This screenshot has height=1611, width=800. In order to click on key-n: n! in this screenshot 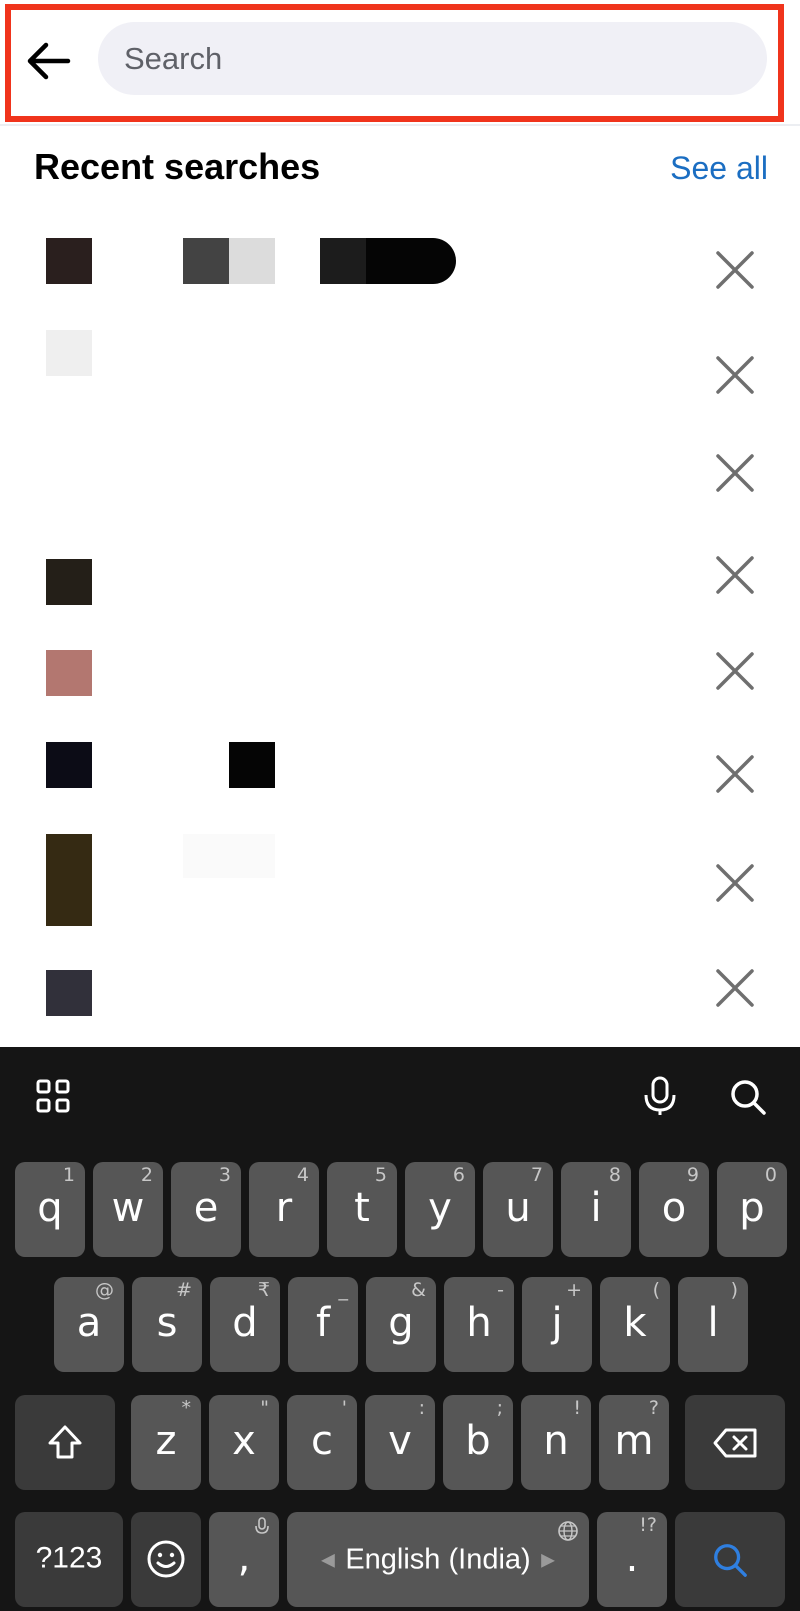, I will do `click(556, 1442)`.